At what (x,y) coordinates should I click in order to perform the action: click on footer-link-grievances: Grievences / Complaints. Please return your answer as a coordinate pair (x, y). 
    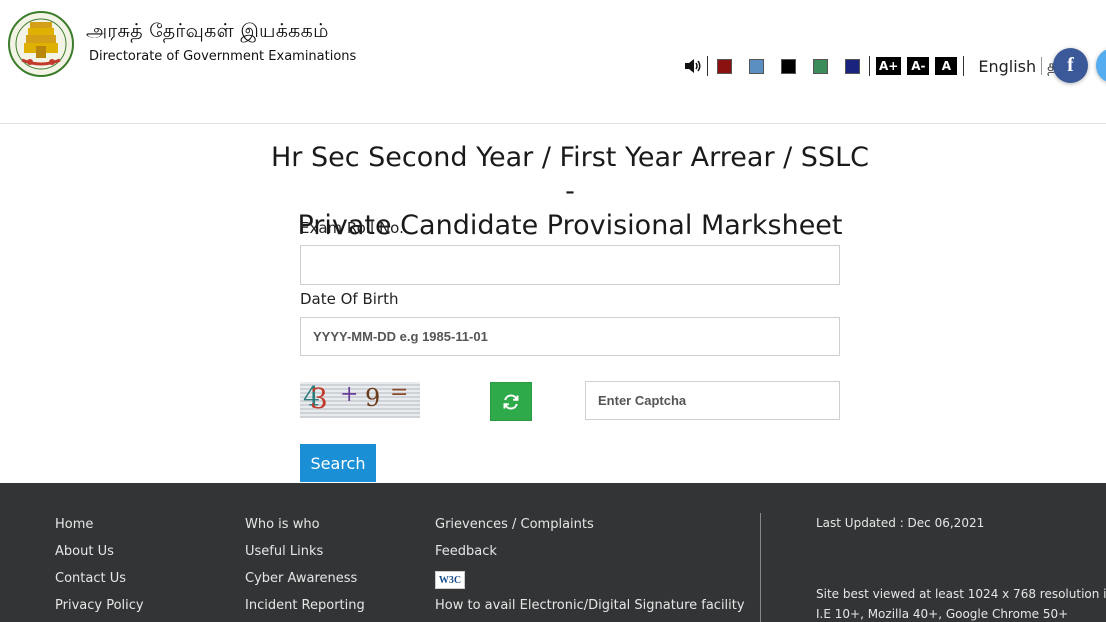
    Looking at the image, I should click on (590, 530).